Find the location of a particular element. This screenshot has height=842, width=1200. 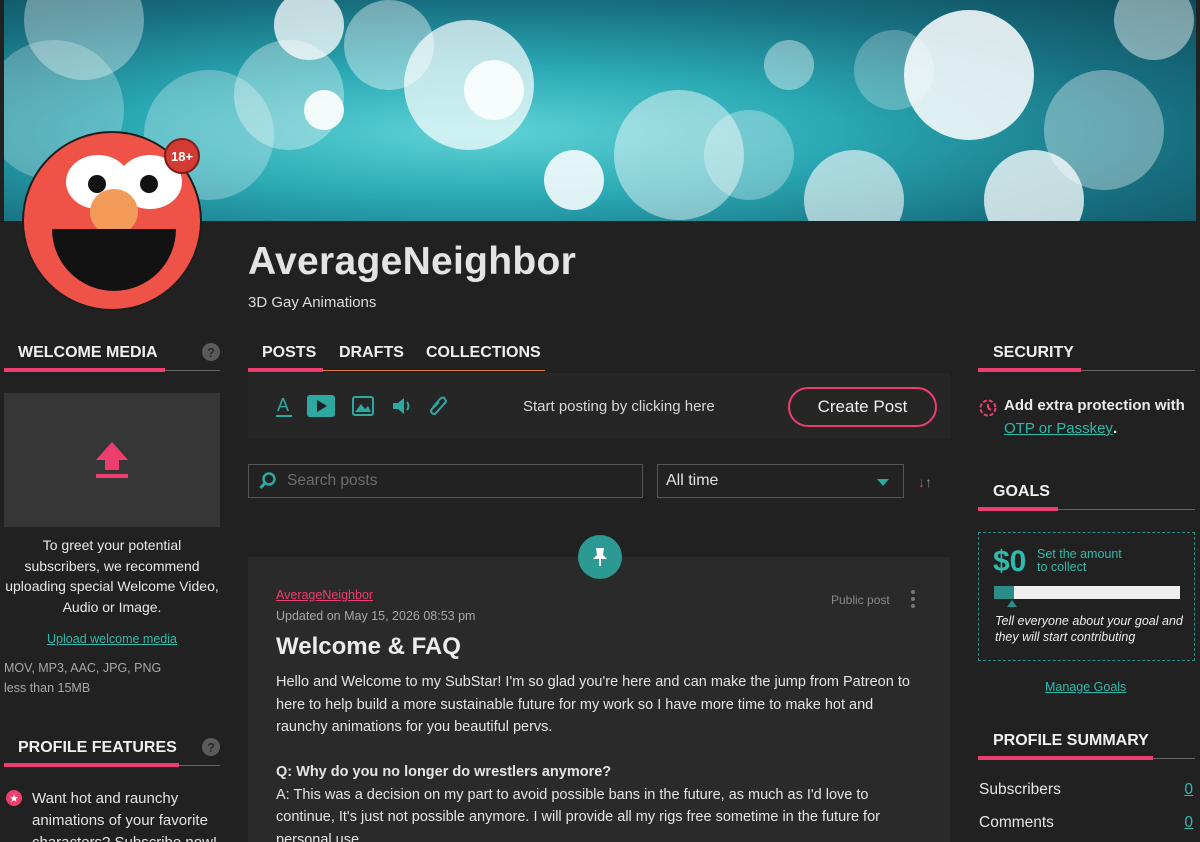

avatar-mouth is located at coordinates (114, 260).